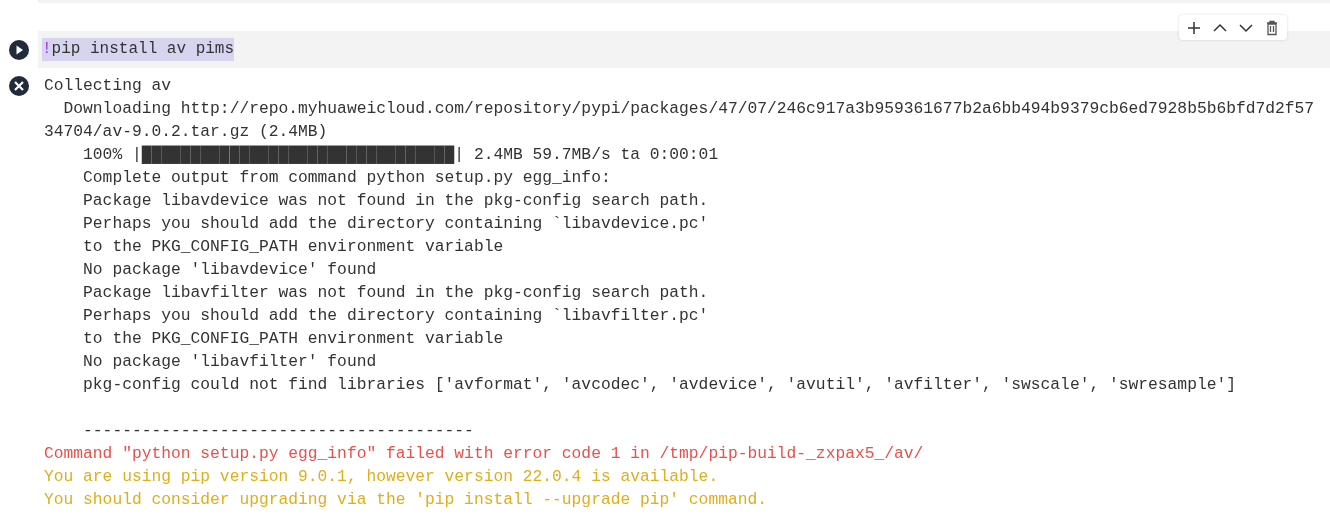  What do you see at coordinates (382, 477) in the screenshot?
I see `output-line: You are using pip version 9.0.1, however version 22.0.4 is available.` at bounding box center [382, 477].